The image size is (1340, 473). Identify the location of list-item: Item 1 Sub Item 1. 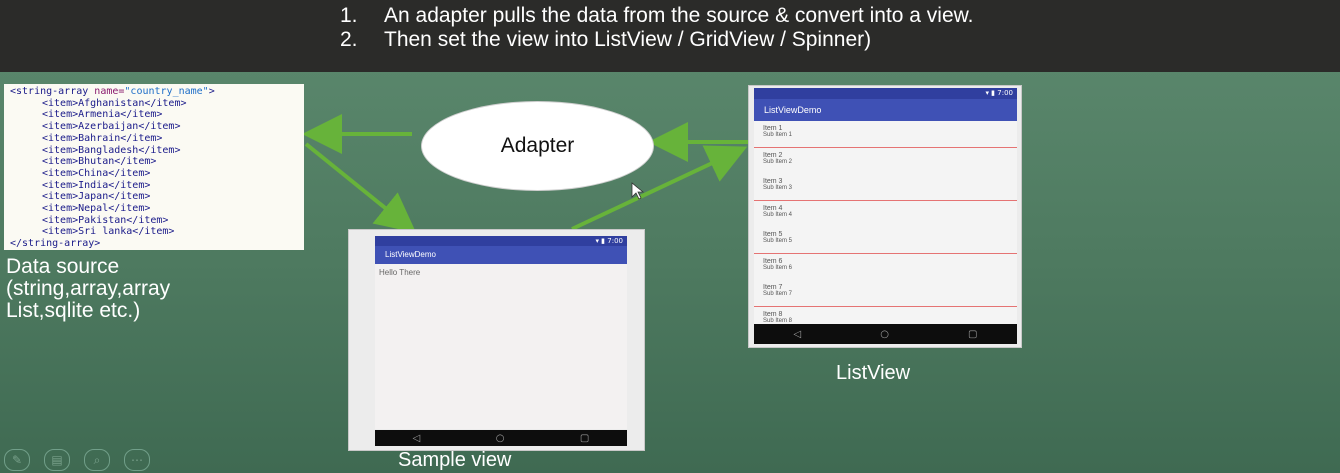
(885, 134).